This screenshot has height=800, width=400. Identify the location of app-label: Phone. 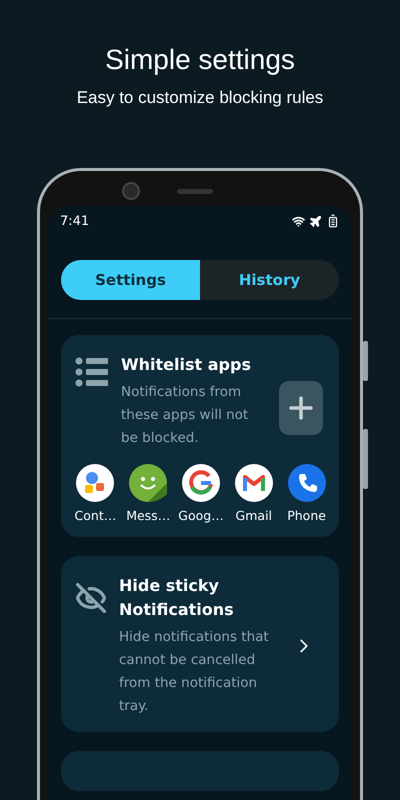
(306, 515).